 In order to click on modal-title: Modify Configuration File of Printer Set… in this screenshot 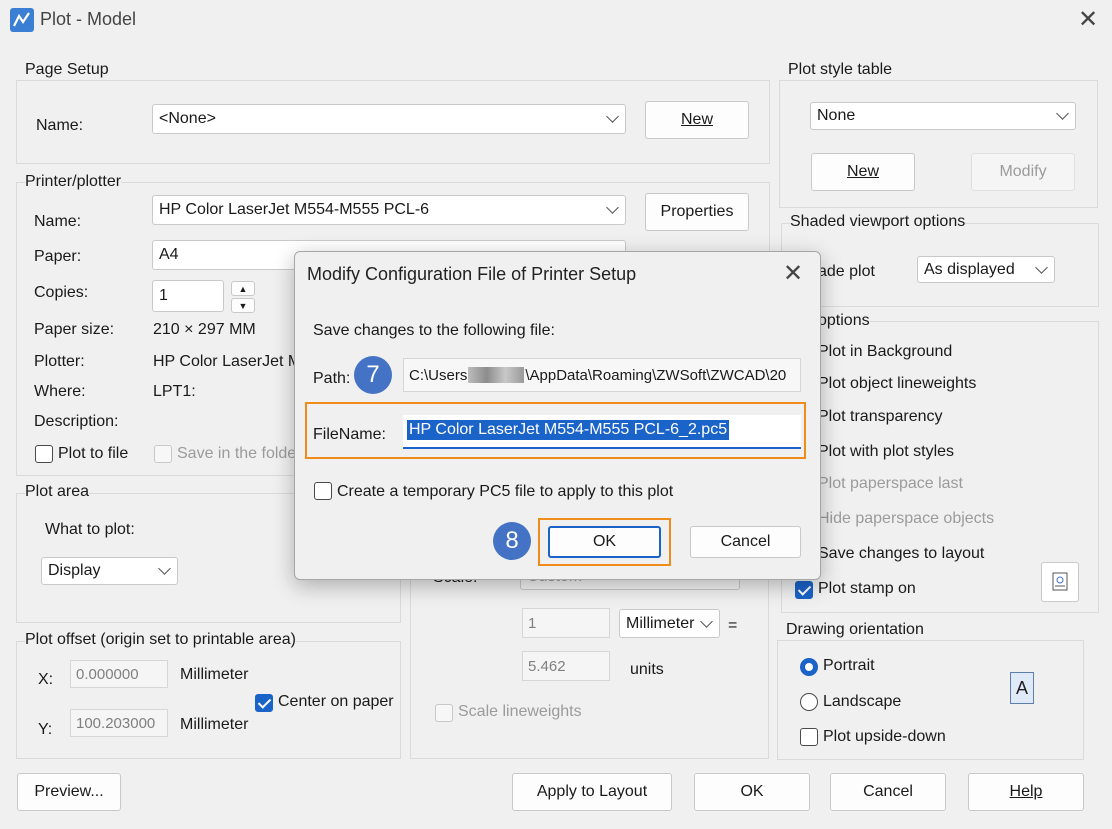, I will do `click(472, 274)`.